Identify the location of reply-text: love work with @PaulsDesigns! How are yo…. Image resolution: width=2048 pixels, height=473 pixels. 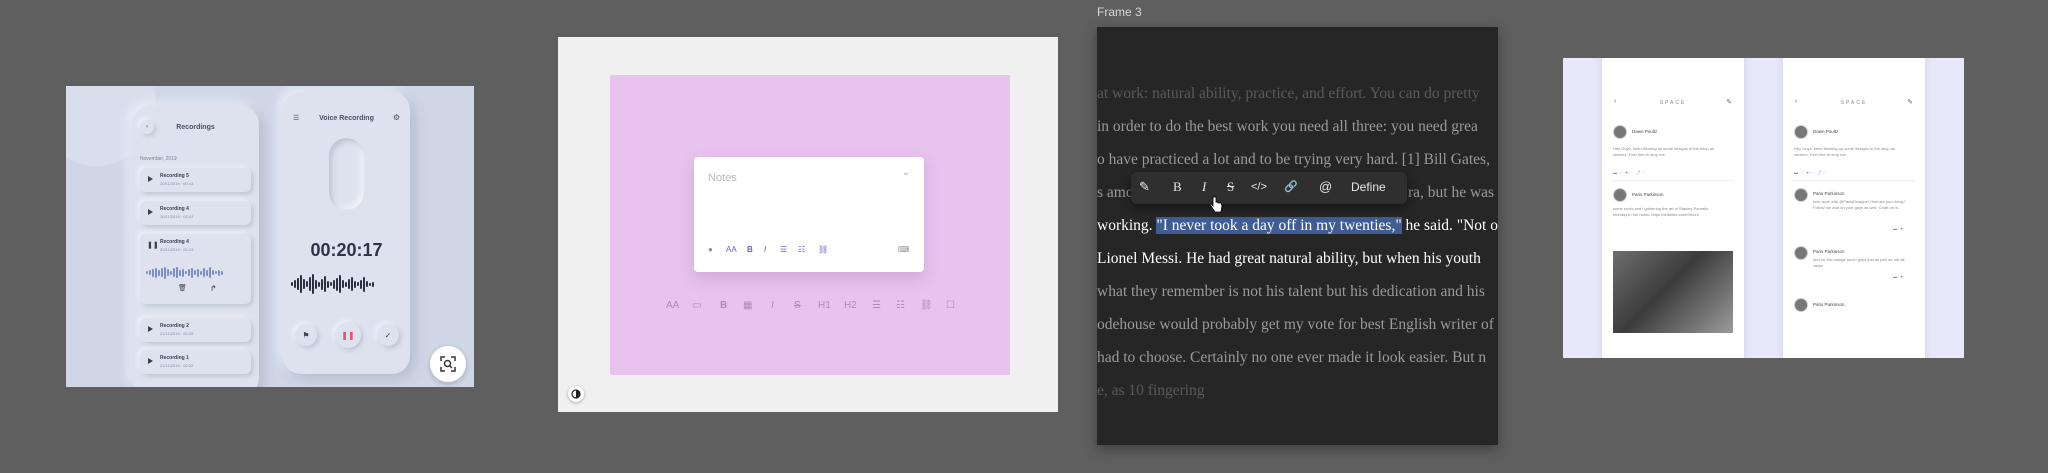
(1859, 204).